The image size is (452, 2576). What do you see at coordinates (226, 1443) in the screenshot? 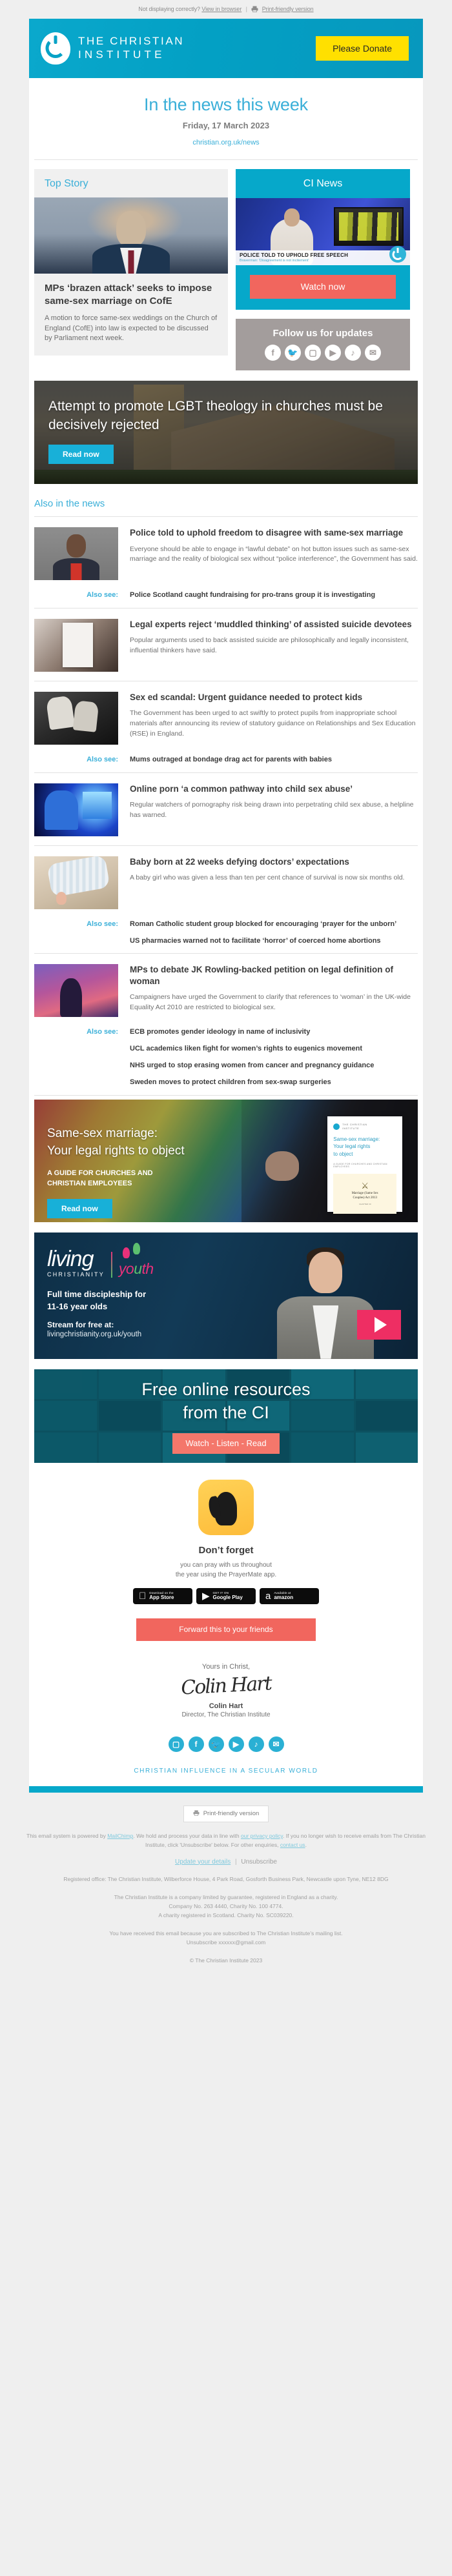
I see `watch-listen-read-button: Watch - Listen - Read` at bounding box center [226, 1443].